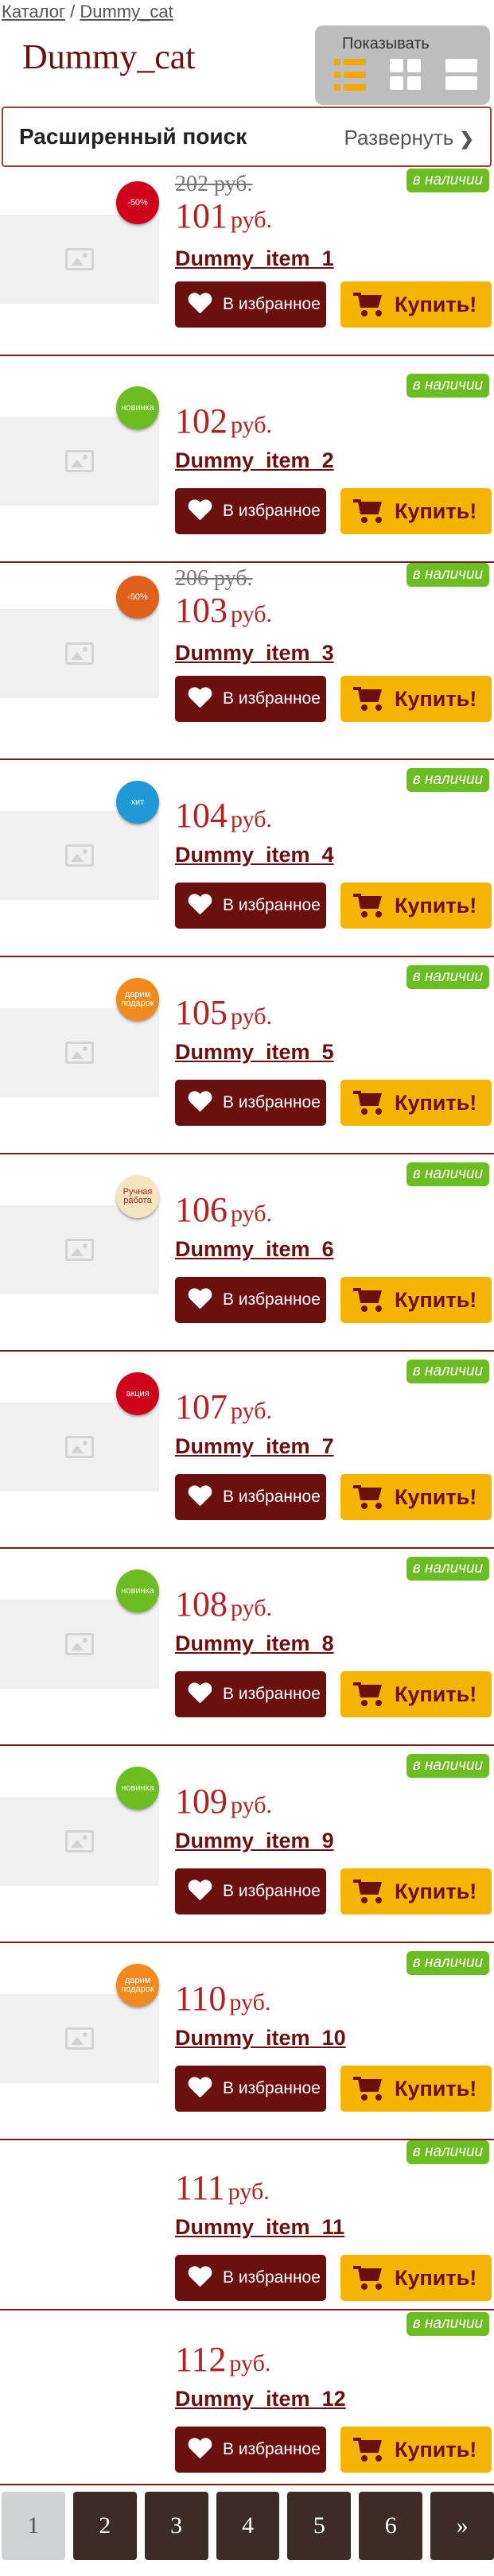 The height and width of the screenshot is (2576, 494). I want to click on page-button: 5, so click(319, 2526).